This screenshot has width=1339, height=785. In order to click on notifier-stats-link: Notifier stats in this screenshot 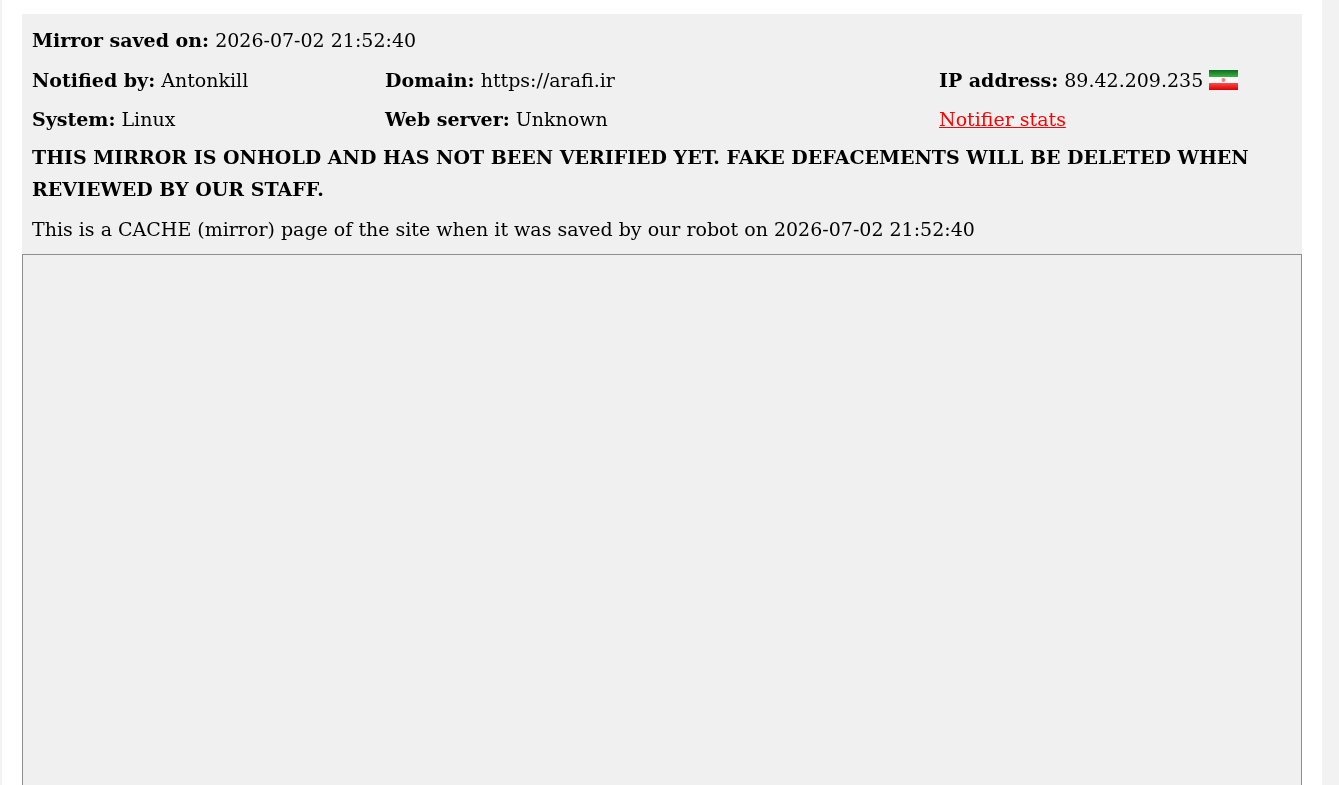, I will do `click(1002, 118)`.